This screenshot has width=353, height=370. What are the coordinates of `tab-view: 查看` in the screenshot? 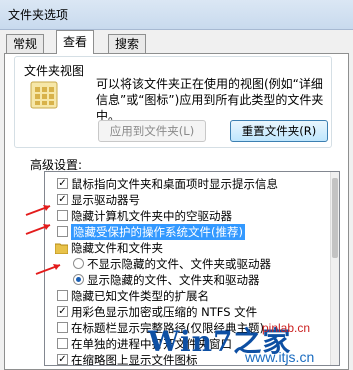 It's located at (75, 42).